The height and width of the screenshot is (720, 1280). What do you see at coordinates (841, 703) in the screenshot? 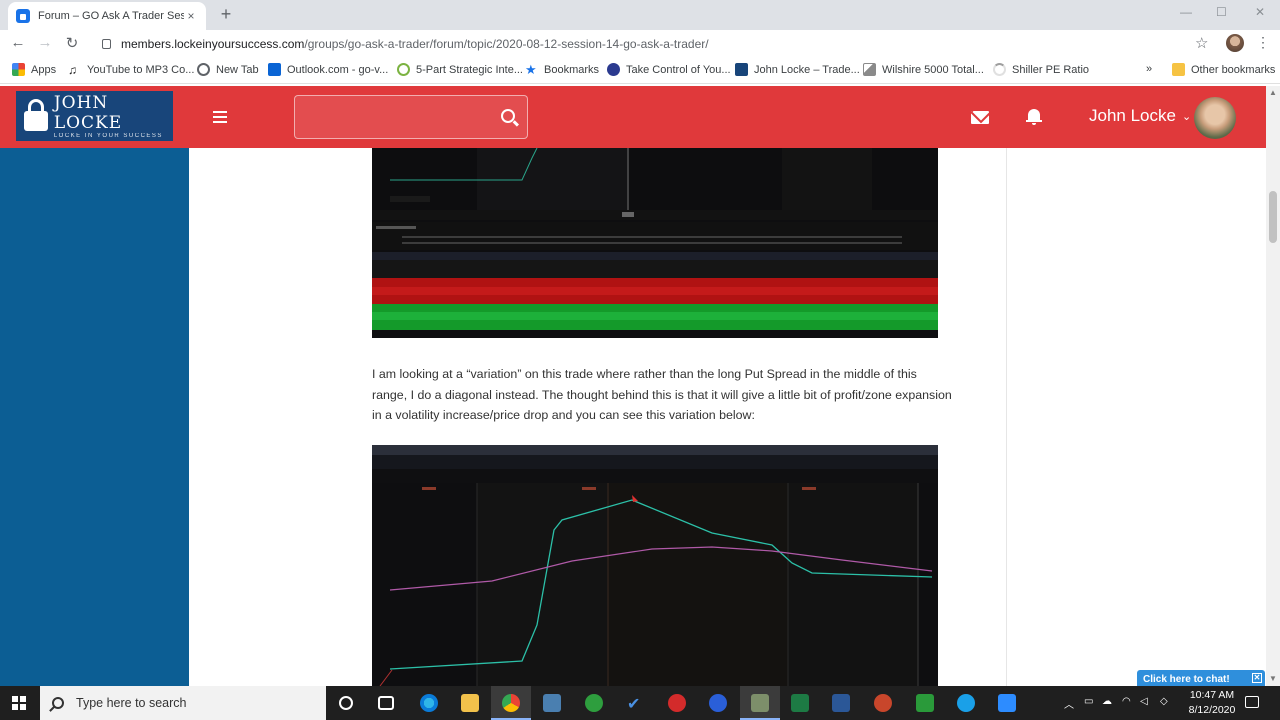
I see `word-icon` at bounding box center [841, 703].